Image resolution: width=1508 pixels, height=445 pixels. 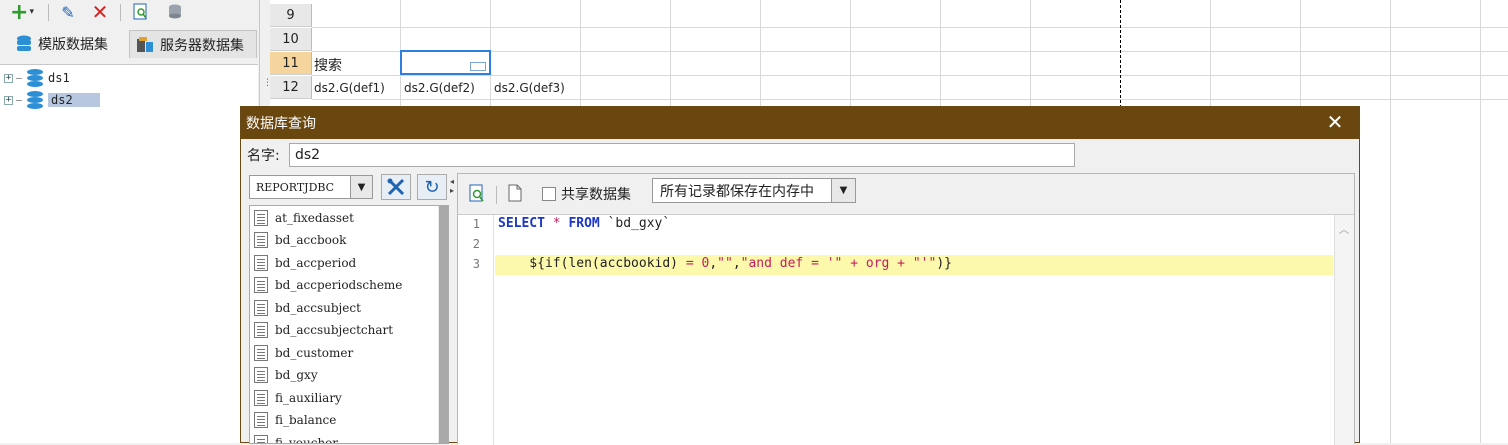 What do you see at coordinates (307, 308) in the screenshot?
I see `list-item: bd_accsubject` at bounding box center [307, 308].